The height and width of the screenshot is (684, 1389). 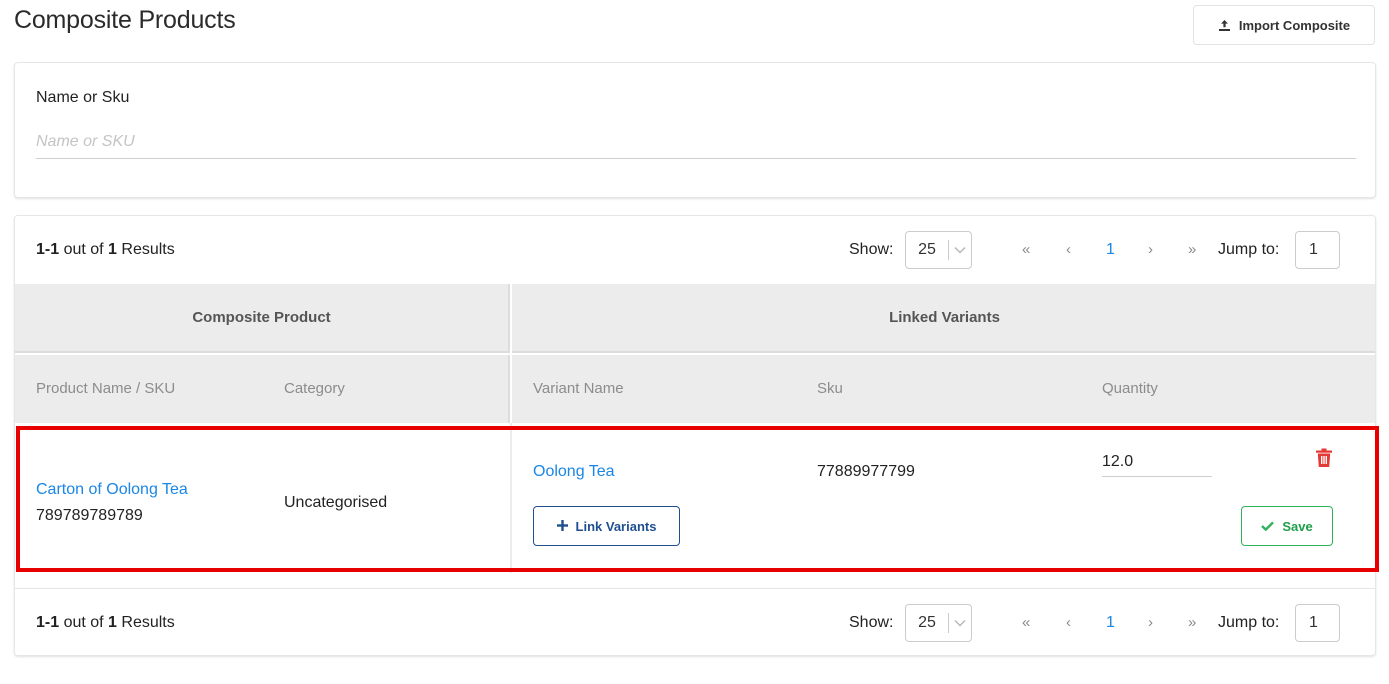 I want to click on column-header-product-name: Product Name / SKU, so click(x=106, y=388).